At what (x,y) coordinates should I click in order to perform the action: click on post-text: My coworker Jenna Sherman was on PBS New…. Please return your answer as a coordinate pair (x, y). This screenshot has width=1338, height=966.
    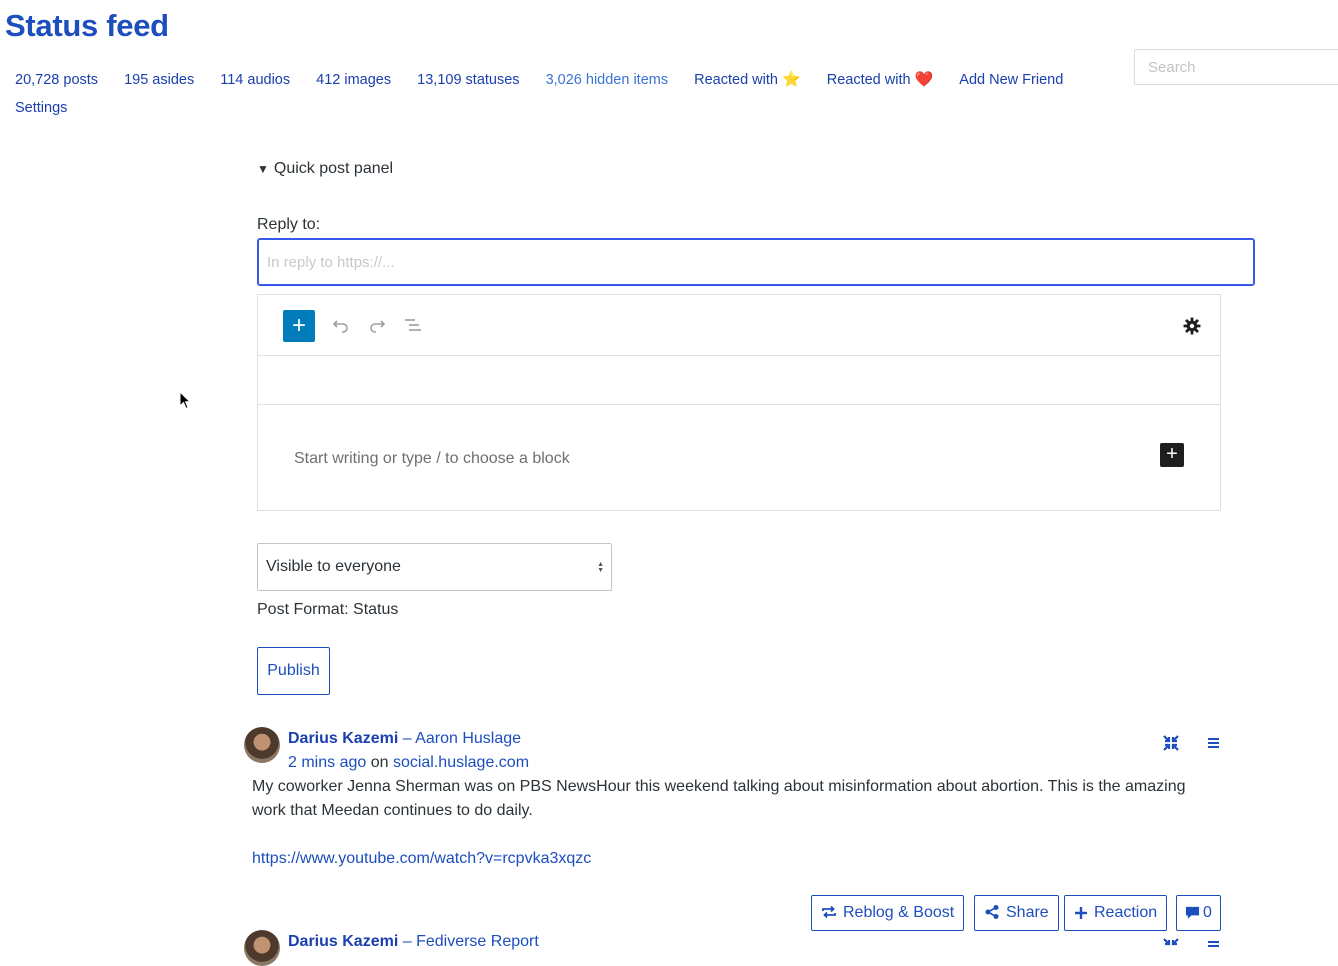
    Looking at the image, I should click on (719, 798).